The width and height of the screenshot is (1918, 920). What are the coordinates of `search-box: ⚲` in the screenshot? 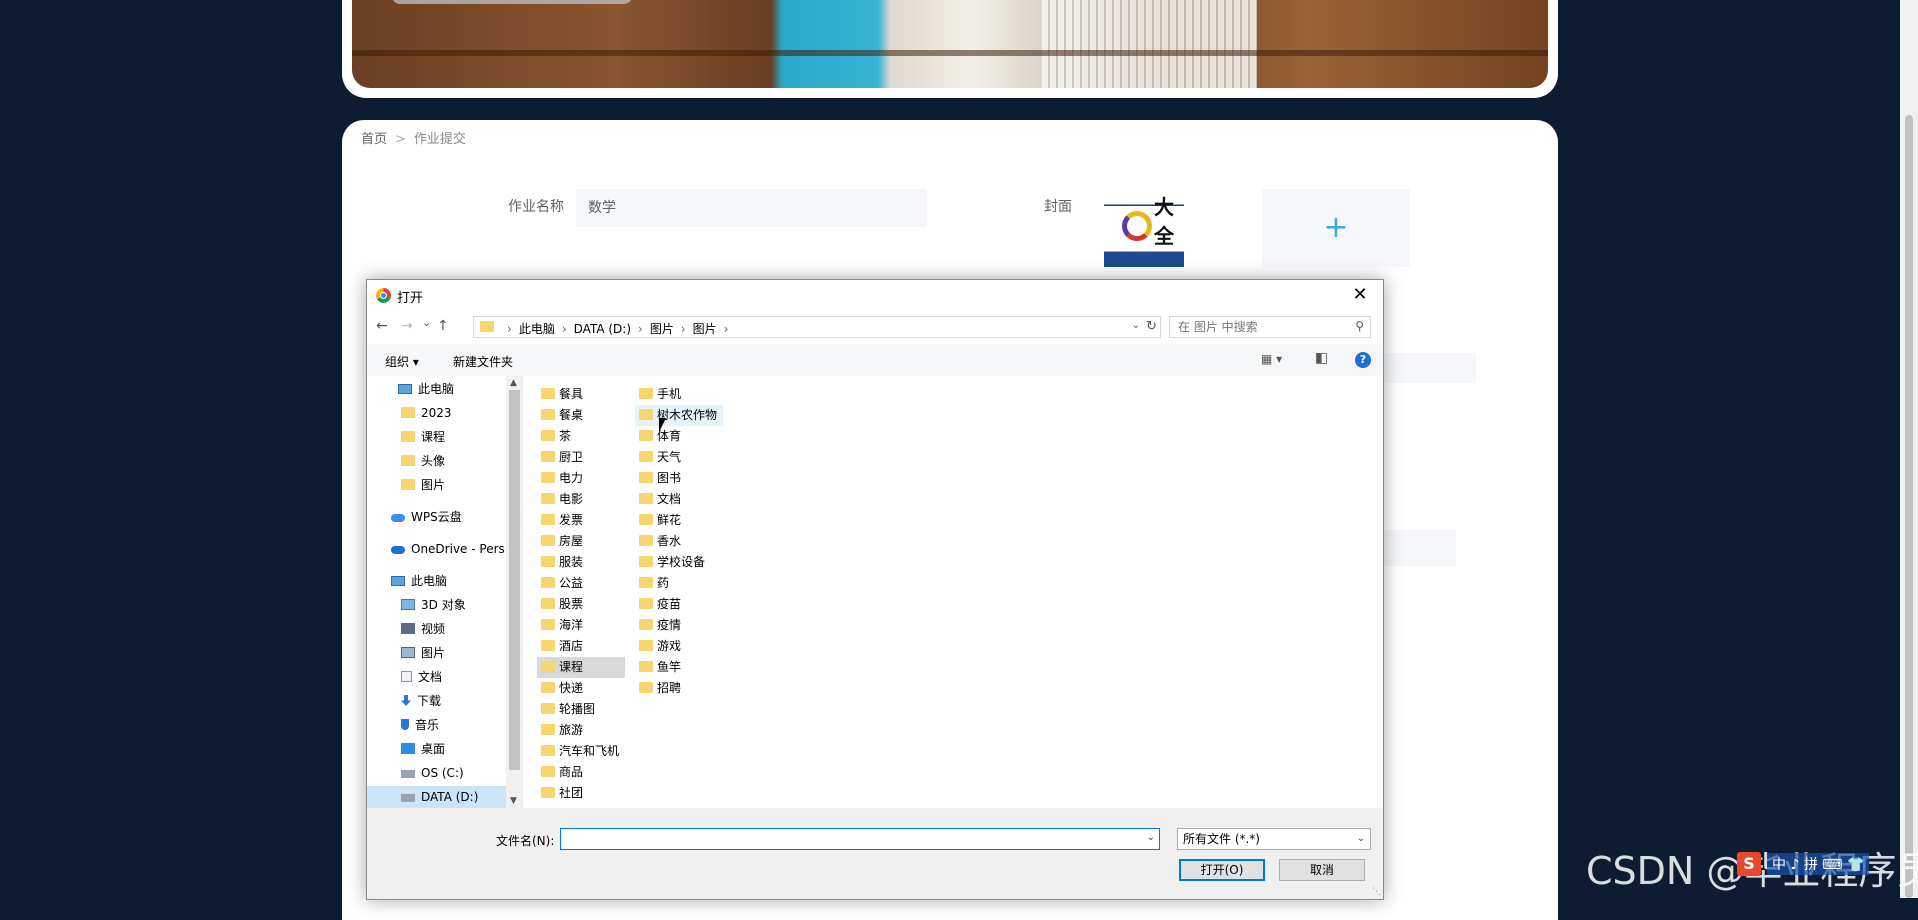 It's located at (1270, 327).